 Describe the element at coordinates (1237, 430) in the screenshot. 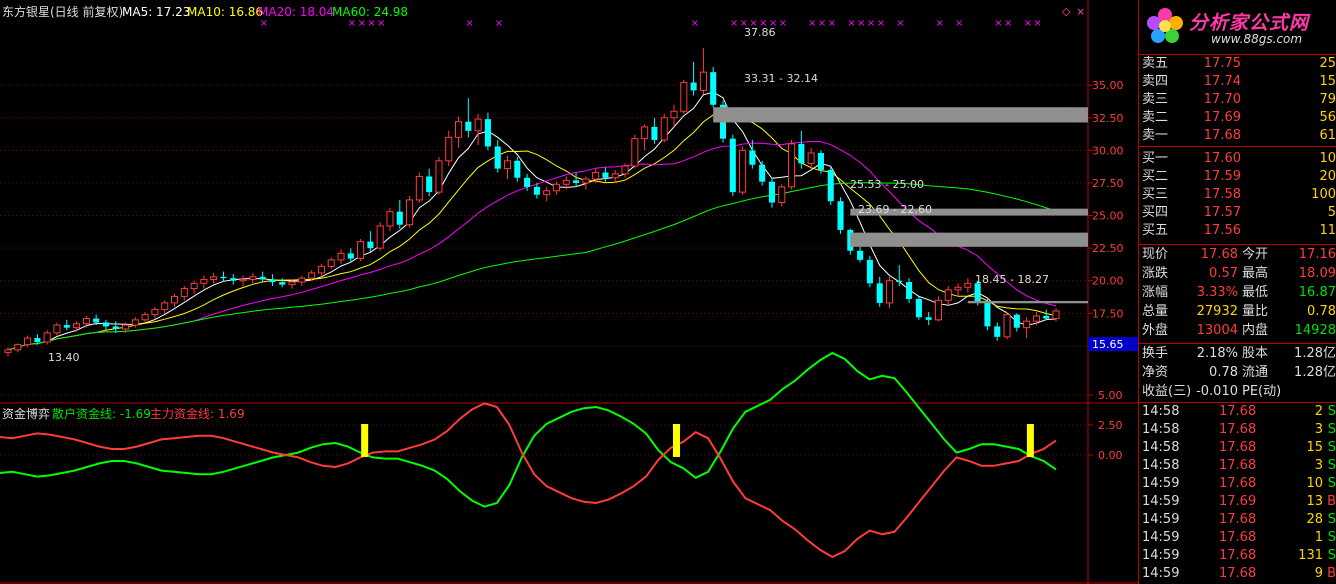

I see `tick-row: 14:58 17.68 3 S` at that location.